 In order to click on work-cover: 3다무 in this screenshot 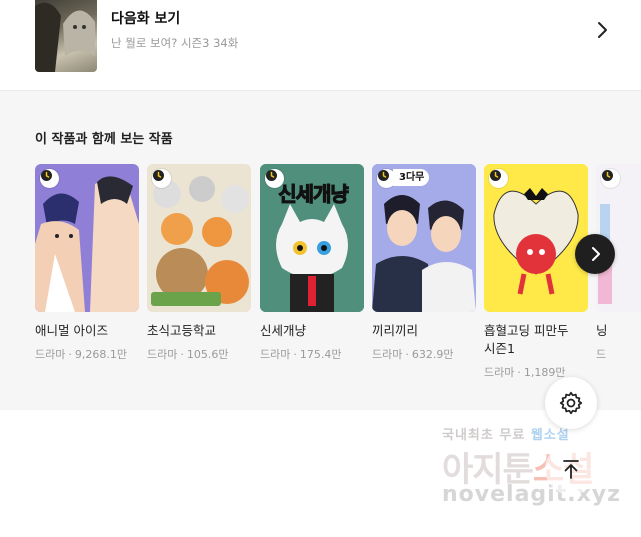, I will do `click(424, 238)`.